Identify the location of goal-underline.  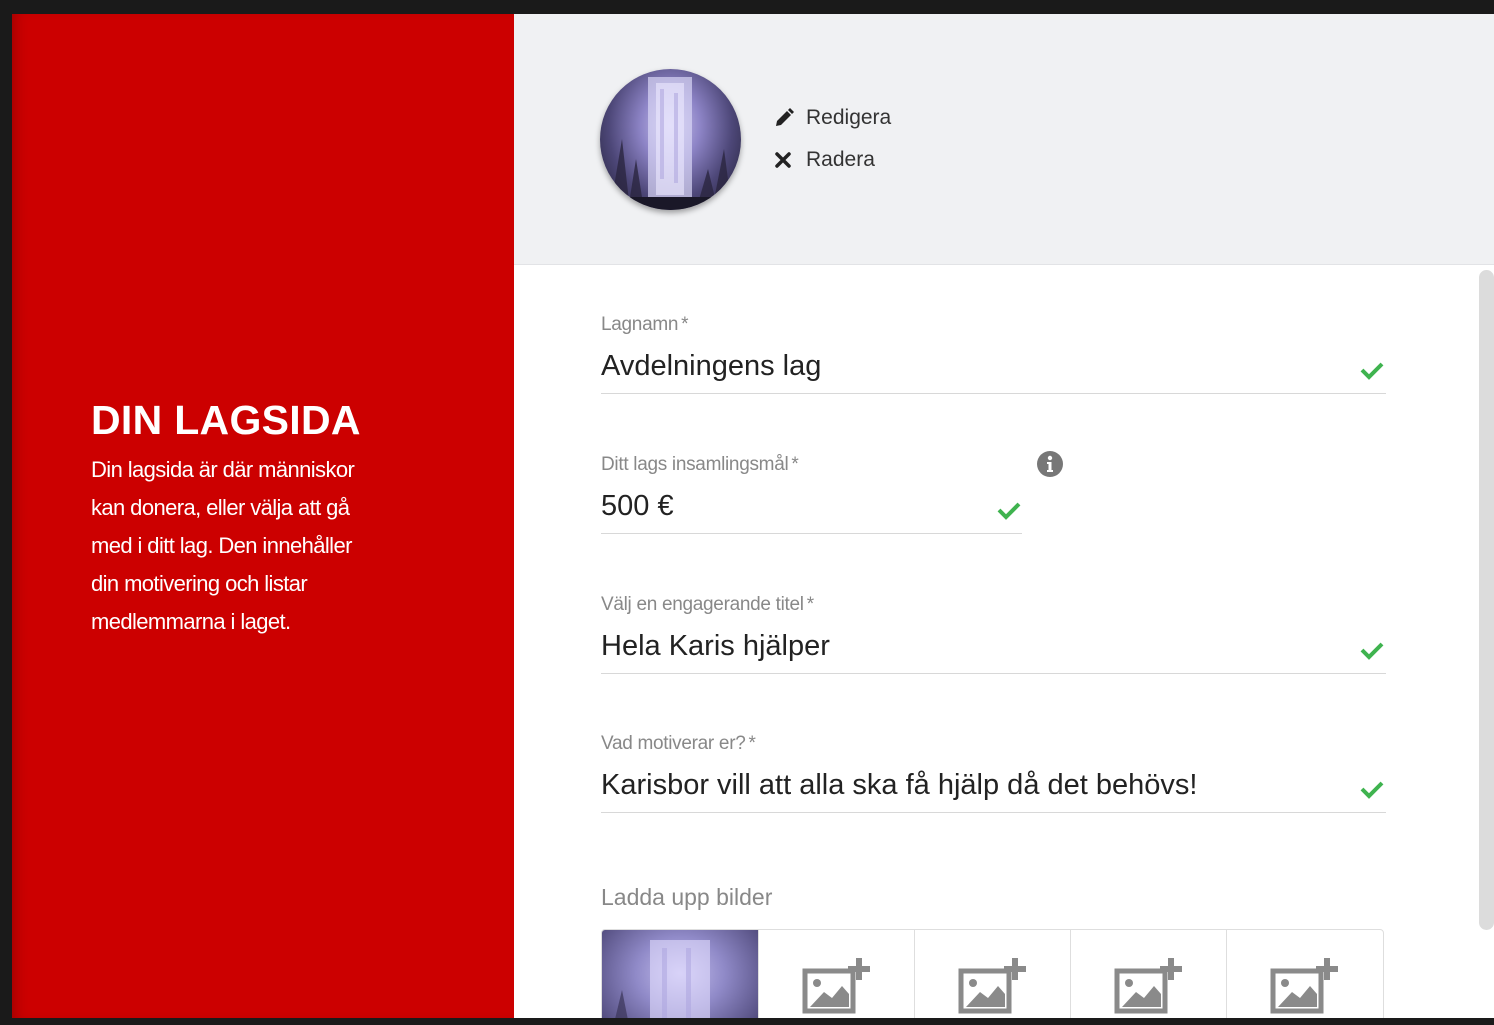
(811, 533).